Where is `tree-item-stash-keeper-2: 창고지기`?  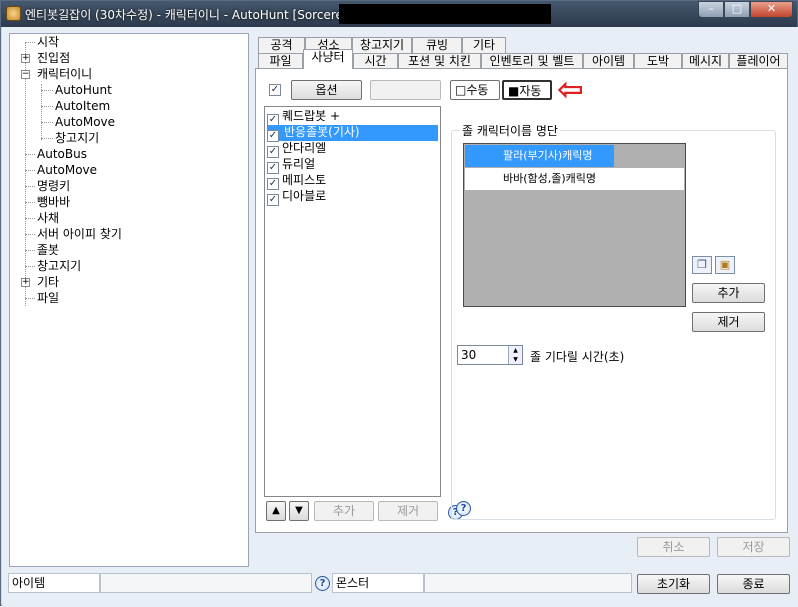
tree-item-stash-keeper-2: 창고지기 is located at coordinates (59, 266).